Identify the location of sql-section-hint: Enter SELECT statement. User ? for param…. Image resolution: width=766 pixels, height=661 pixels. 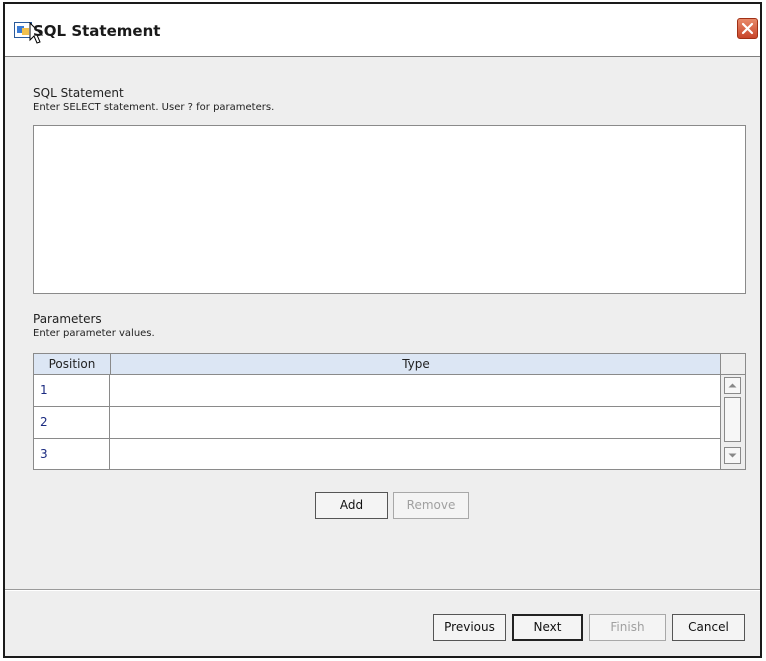
(154, 107).